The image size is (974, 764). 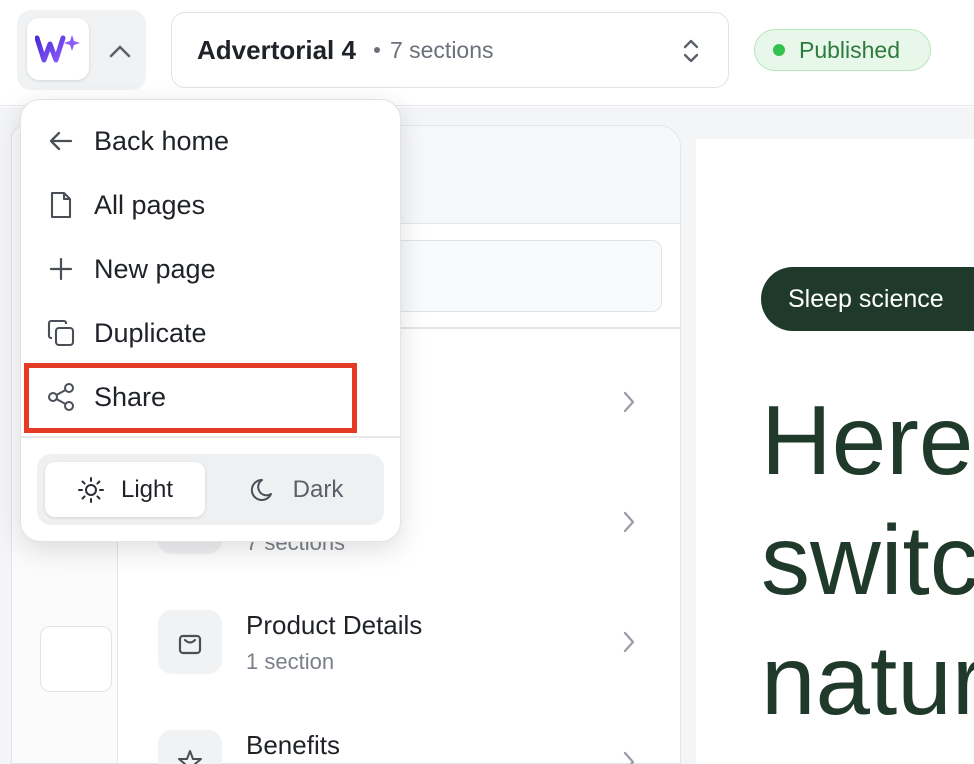 I want to click on moon-icon, so click(x=261, y=489).